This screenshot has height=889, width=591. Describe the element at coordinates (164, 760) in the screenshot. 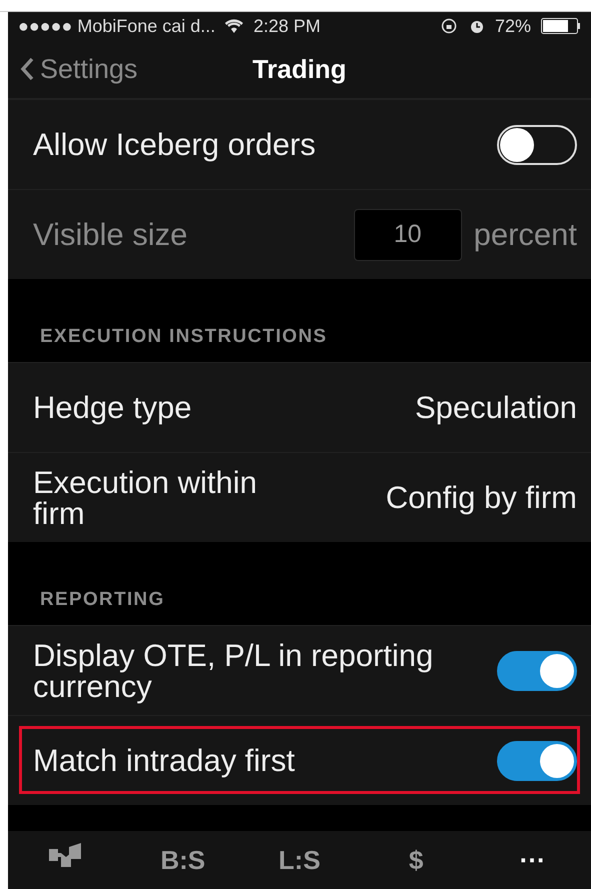

I see `row-label: Match intraday first` at that location.